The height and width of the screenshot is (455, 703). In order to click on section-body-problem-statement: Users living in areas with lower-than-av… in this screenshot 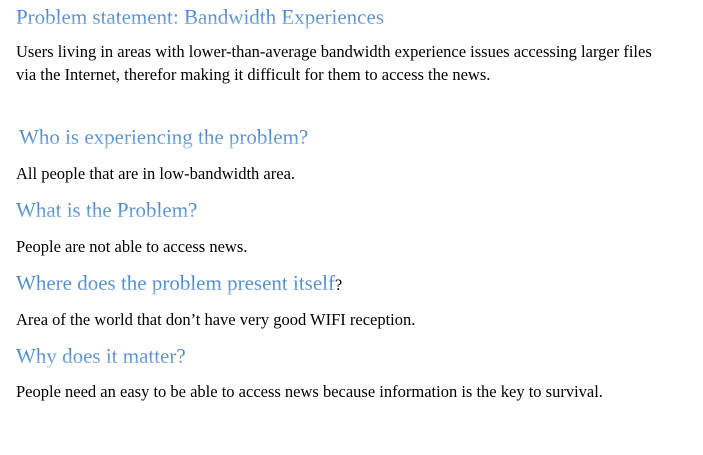, I will do `click(334, 63)`.